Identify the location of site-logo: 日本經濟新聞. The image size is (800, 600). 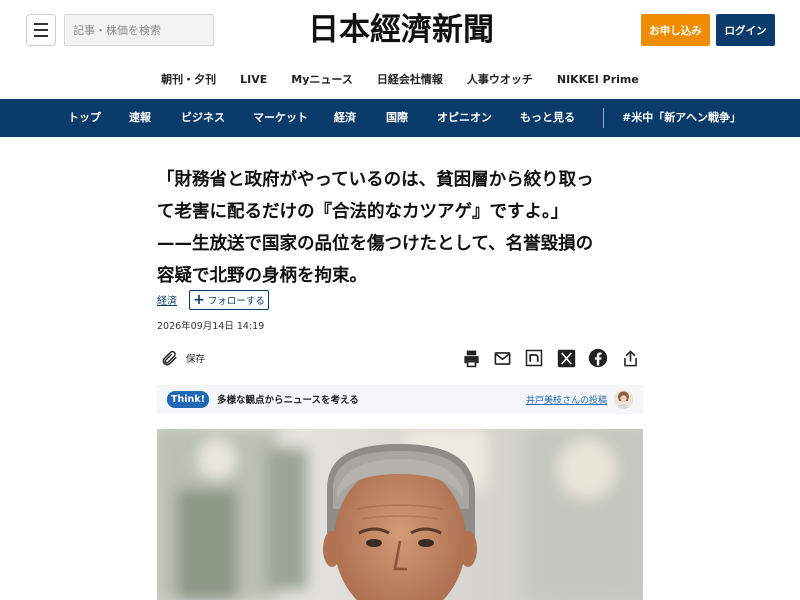
(401, 30).